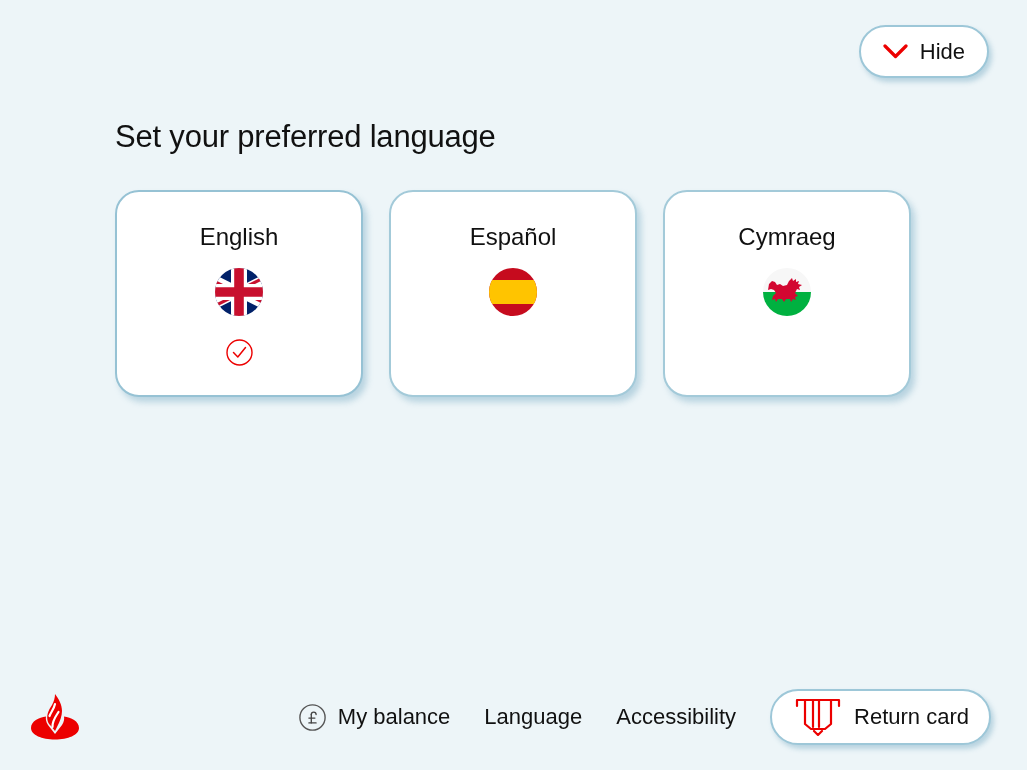 The image size is (1027, 770). Describe the element at coordinates (818, 717) in the screenshot. I see `card-slot-icon` at that location.